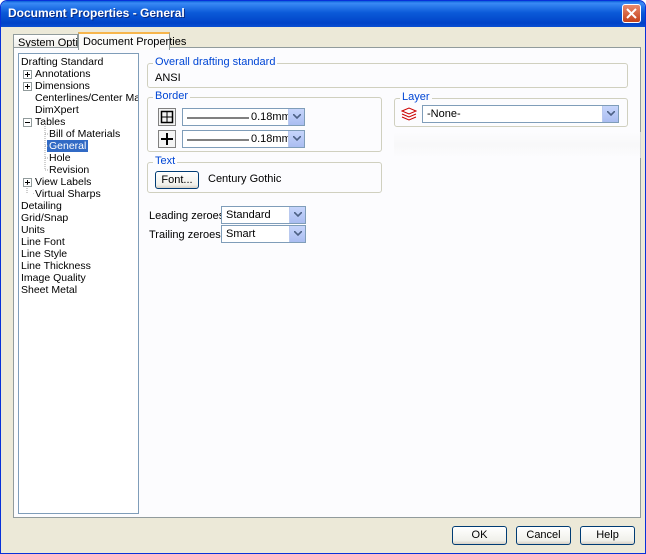  Describe the element at coordinates (49, 290) in the screenshot. I see `tree-item-sheet-metal: Sheet Metal` at that location.